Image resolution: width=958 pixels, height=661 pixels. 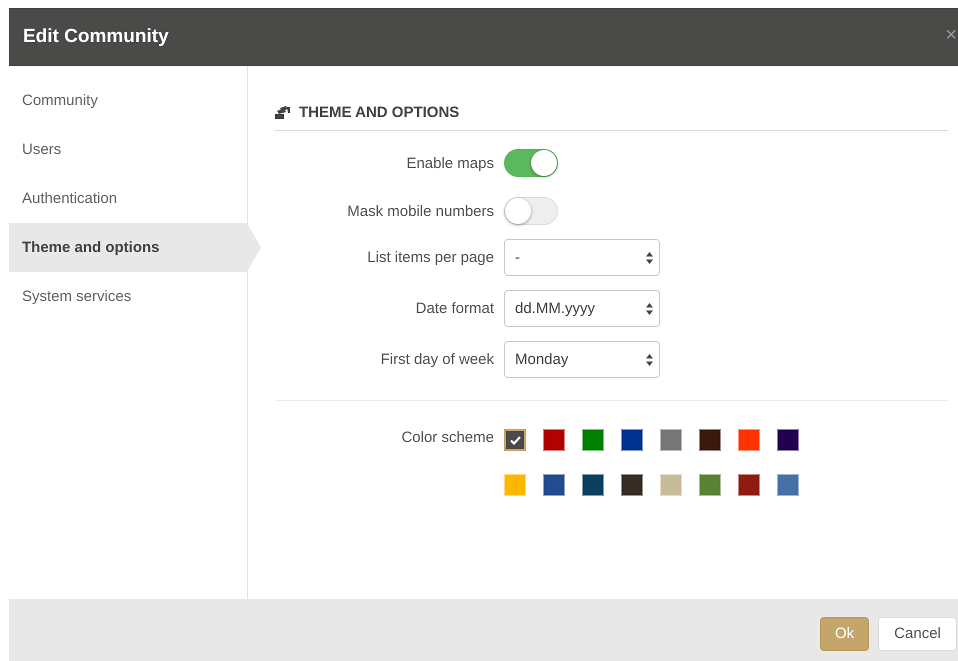 I want to click on color-swatch, so click(x=515, y=440).